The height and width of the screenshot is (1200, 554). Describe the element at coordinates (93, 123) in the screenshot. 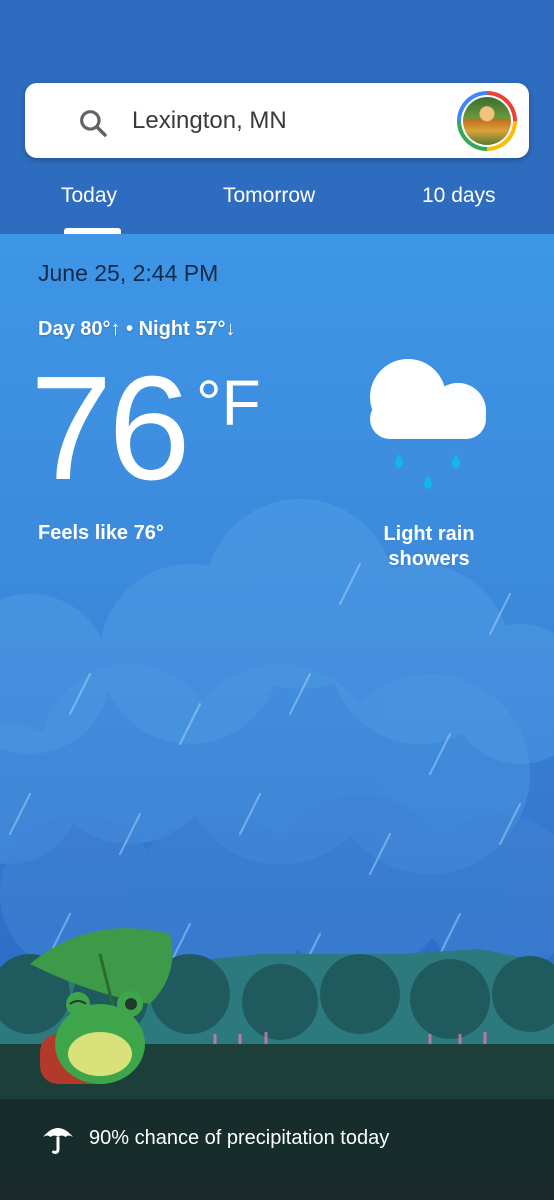

I see `search-icon` at that location.